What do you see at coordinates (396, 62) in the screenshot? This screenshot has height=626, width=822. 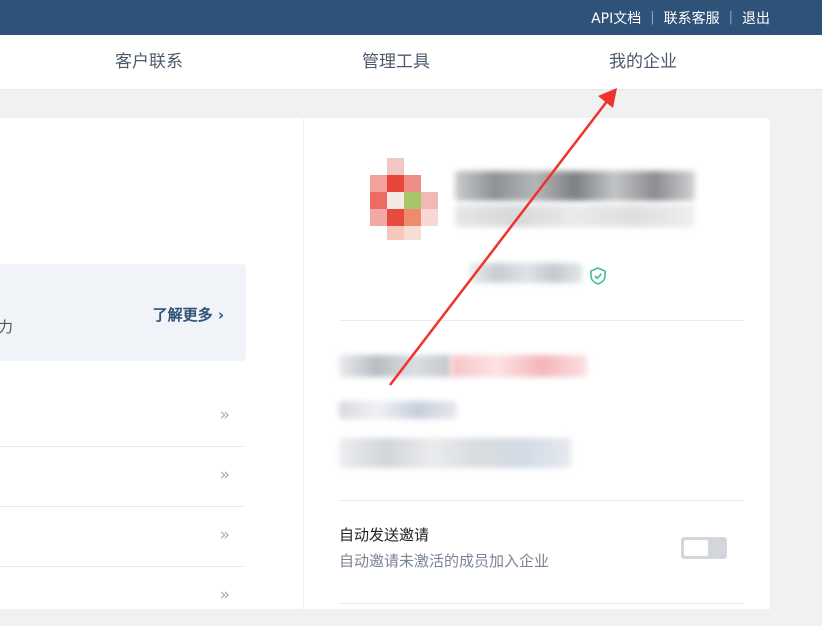 I see `nav-item-management-tools: 管理工具` at bounding box center [396, 62].